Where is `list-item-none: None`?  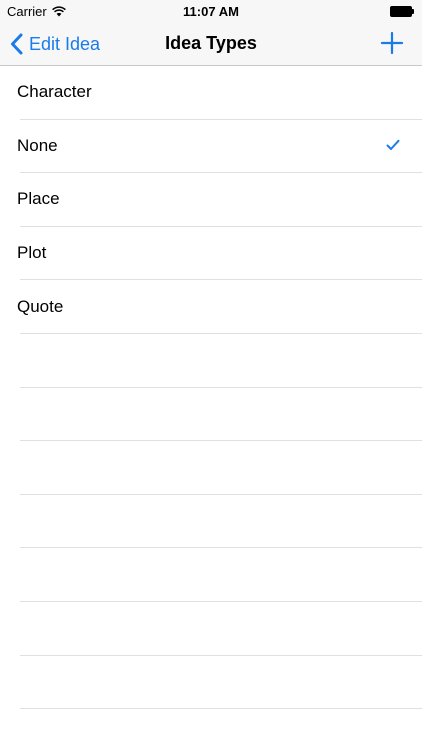 list-item-none: None is located at coordinates (219, 147).